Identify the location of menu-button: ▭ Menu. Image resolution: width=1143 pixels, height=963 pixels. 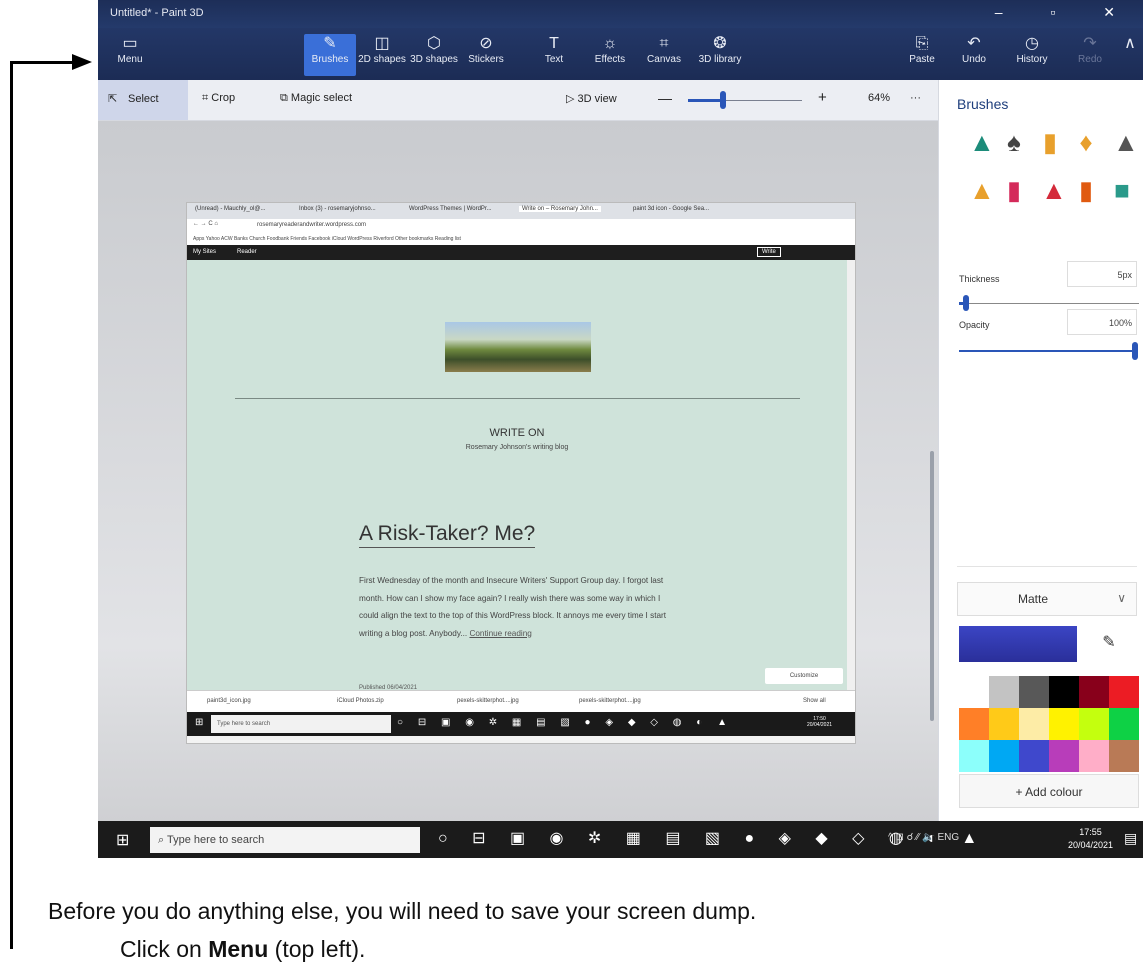
(130, 55).